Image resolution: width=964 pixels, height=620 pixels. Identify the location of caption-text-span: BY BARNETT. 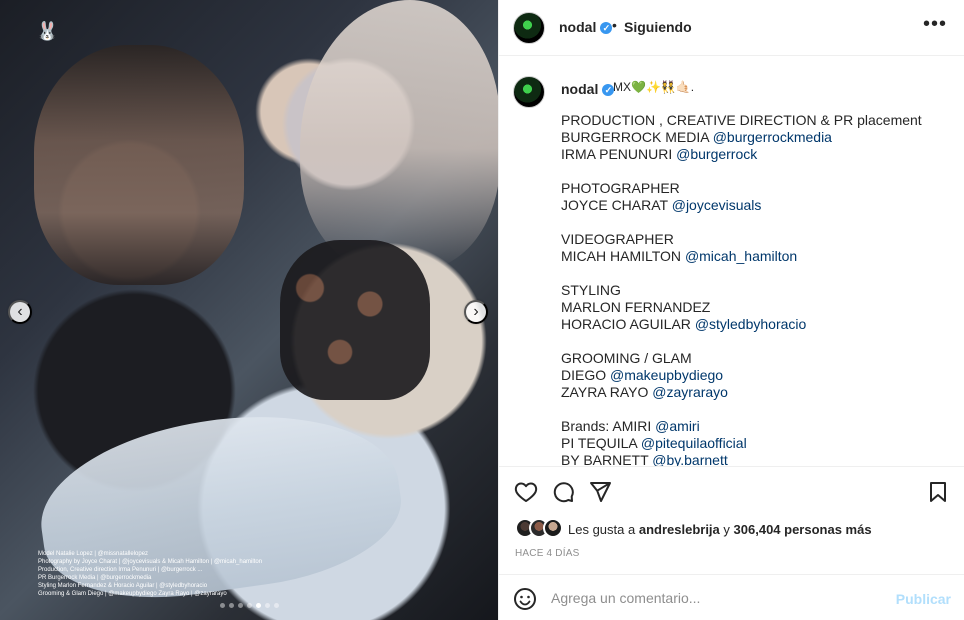
(607, 459).